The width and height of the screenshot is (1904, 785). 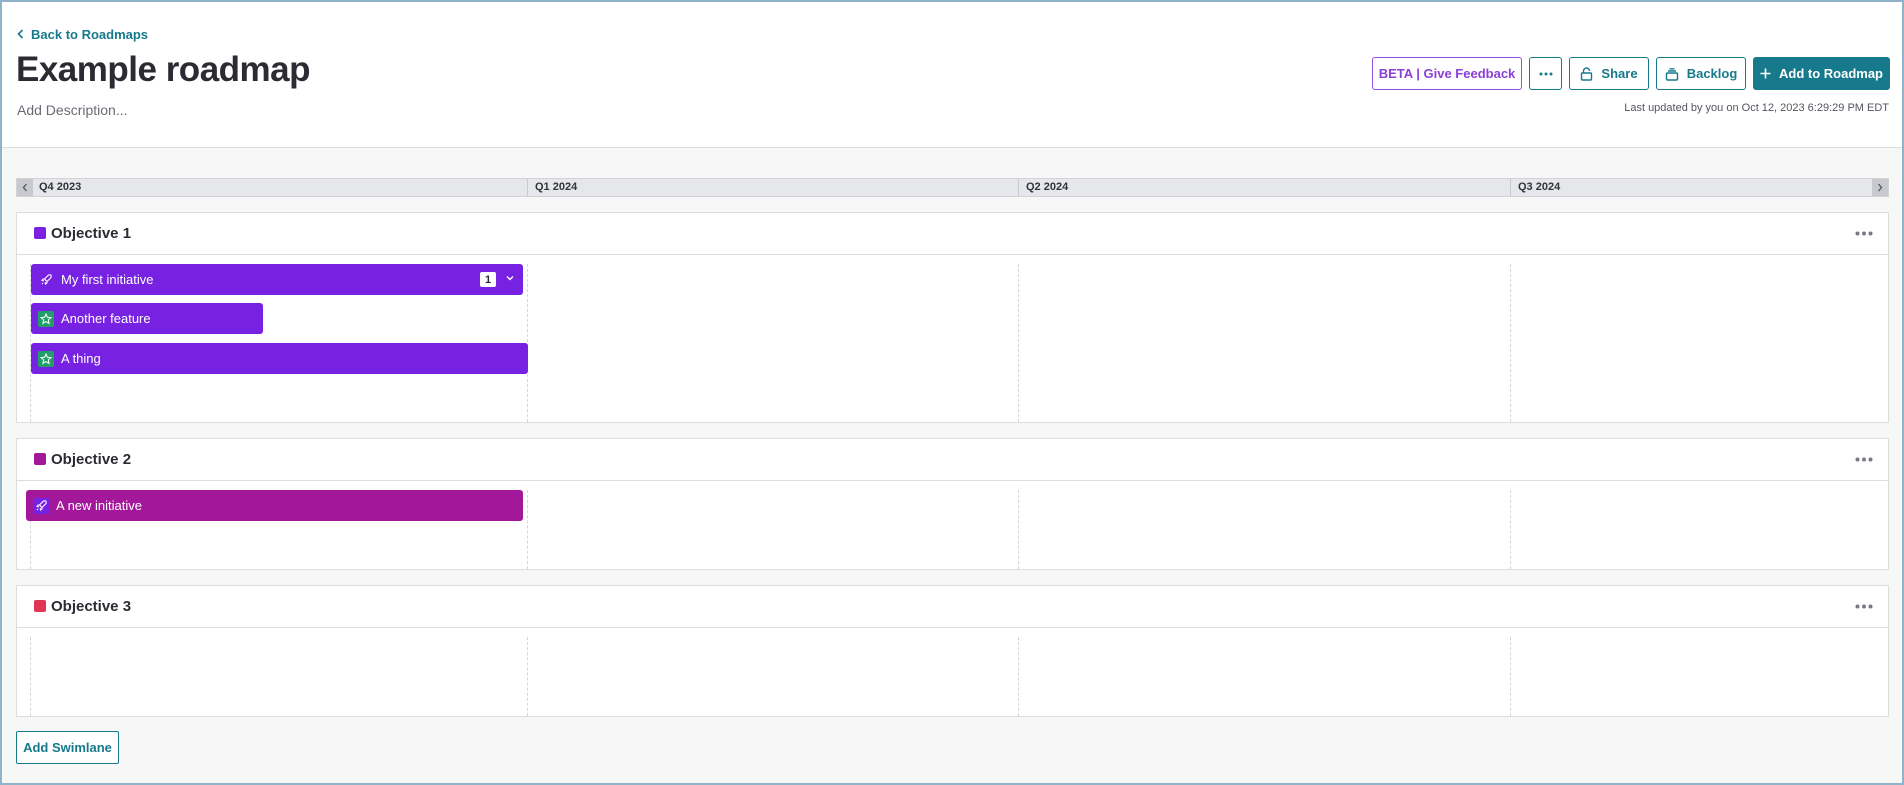 I want to click on lock-icon, so click(x=1587, y=73).